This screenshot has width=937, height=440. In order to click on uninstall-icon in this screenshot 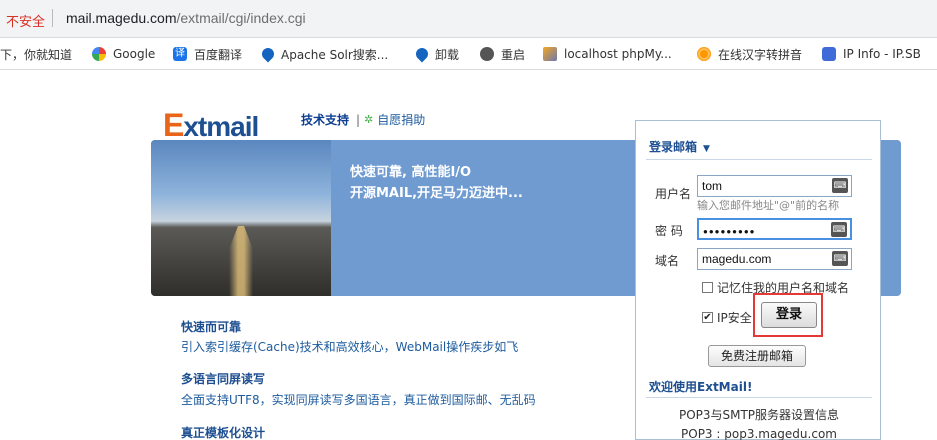, I will do `click(422, 54)`.